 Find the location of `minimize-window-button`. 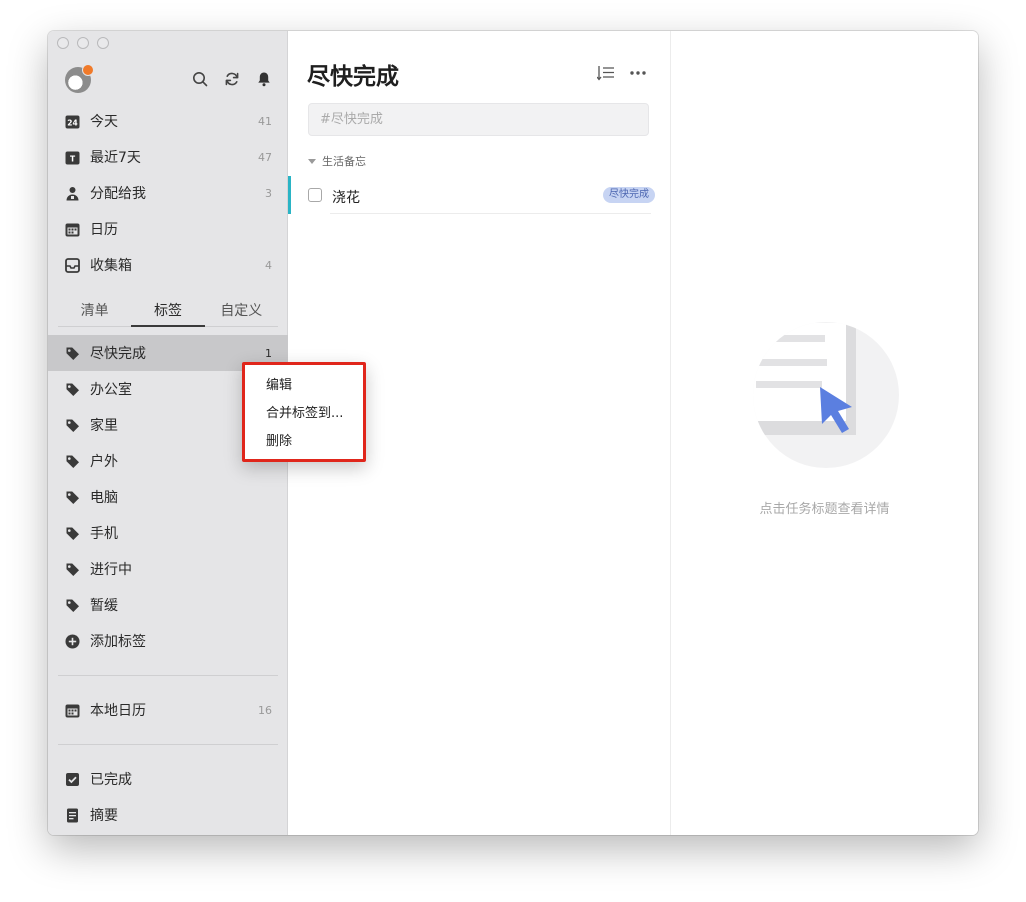

minimize-window-button is located at coordinates (83, 43).